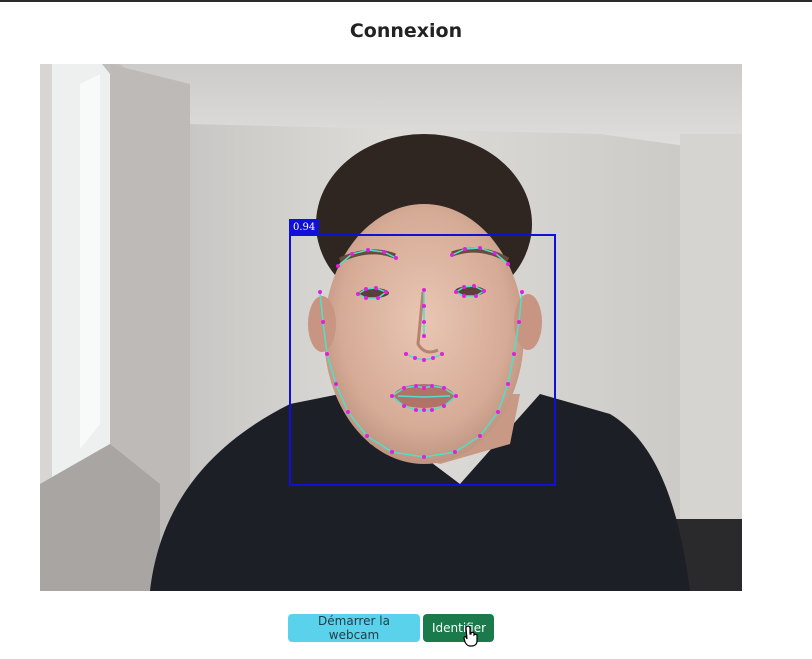 This screenshot has height=659, width=812. Describe the element at coordinates (470, 636) in the screenshot. I see `hand-cursor-icon` at that location.